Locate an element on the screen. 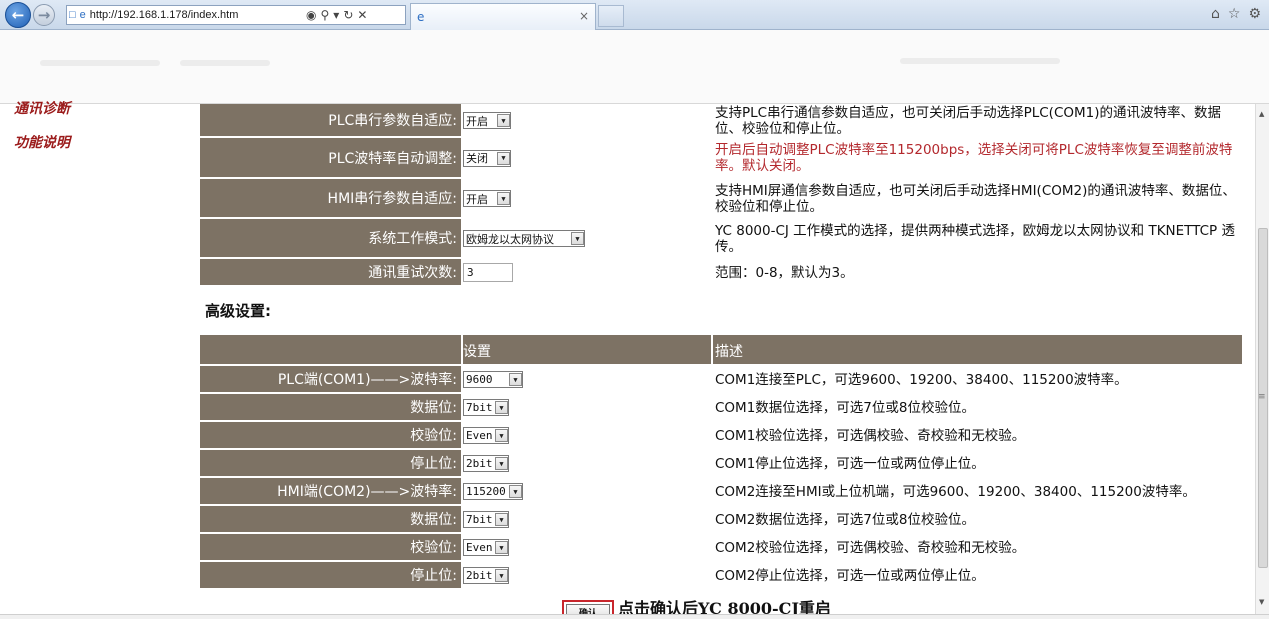 This screenshot has height=619, width=1269. stop-icon: ✕ is located at coordinates (362, 15).